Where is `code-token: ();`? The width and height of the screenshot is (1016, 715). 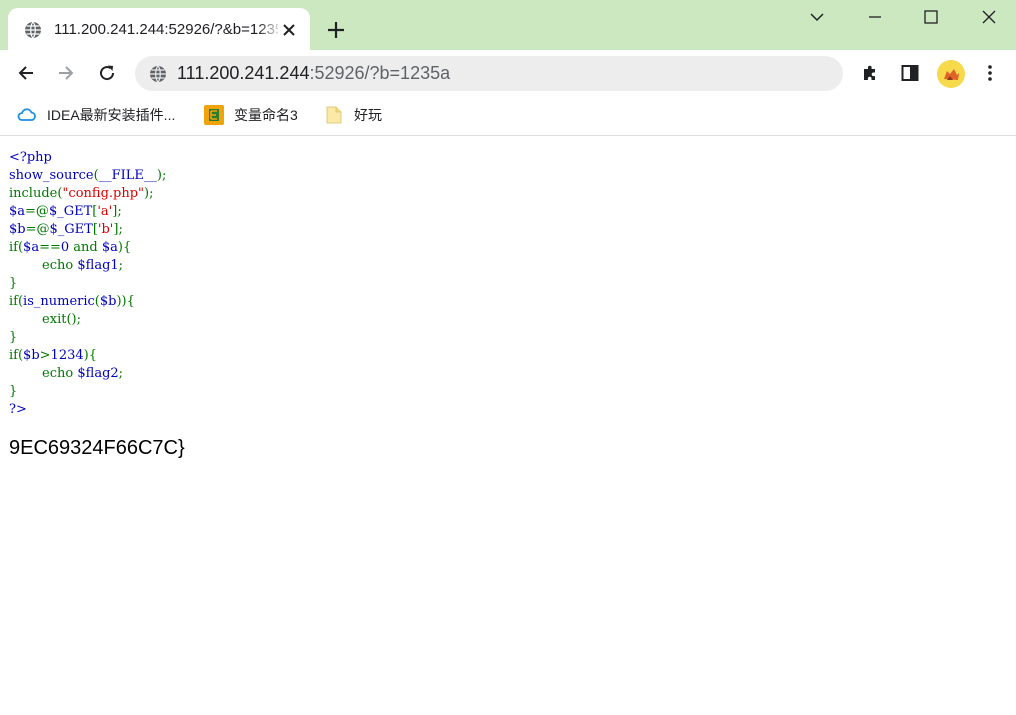 code-token: (); is located at coordinates (73, 319).